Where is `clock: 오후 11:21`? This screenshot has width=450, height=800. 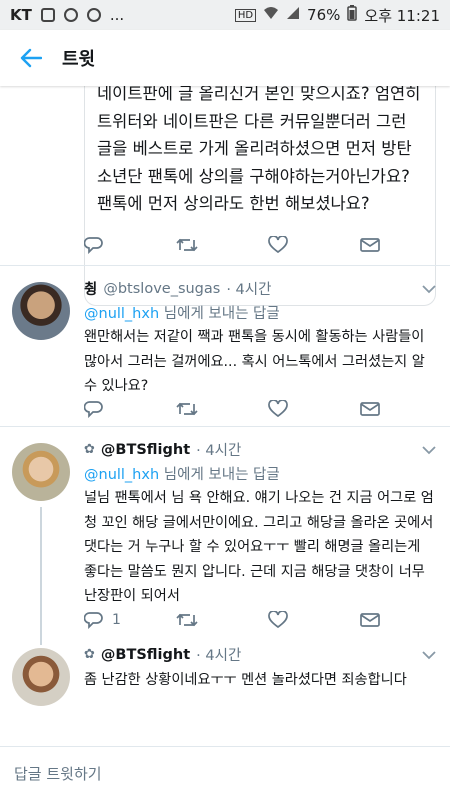
clock: 오후 11:21 is located at coordinates (402, 15).